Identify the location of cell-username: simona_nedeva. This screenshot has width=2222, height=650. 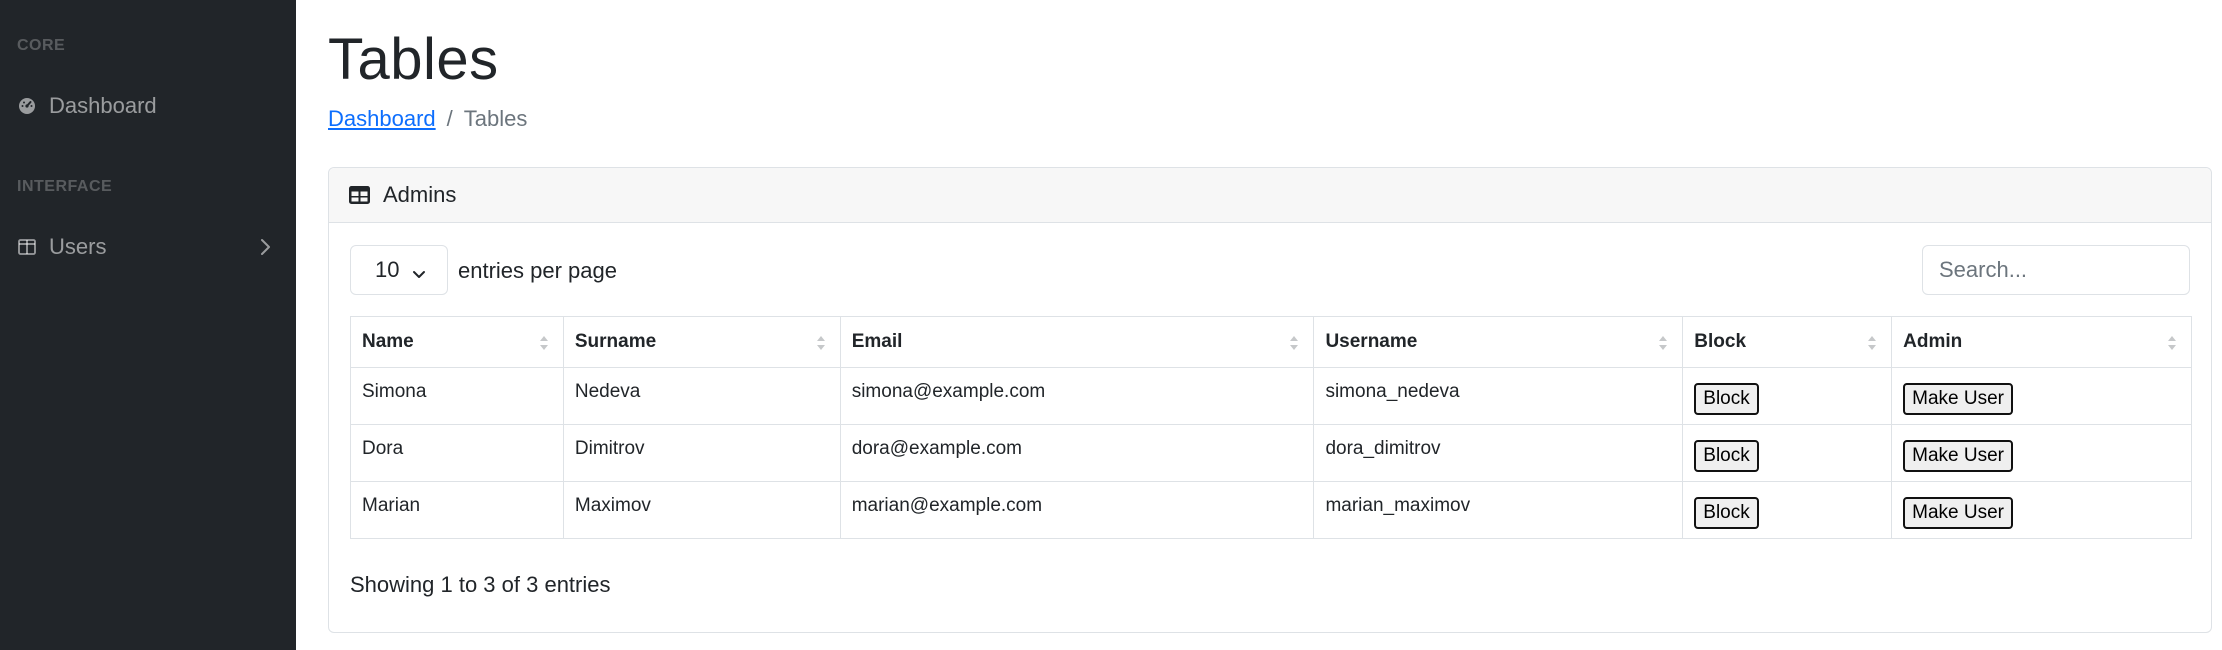
(1498, 396).